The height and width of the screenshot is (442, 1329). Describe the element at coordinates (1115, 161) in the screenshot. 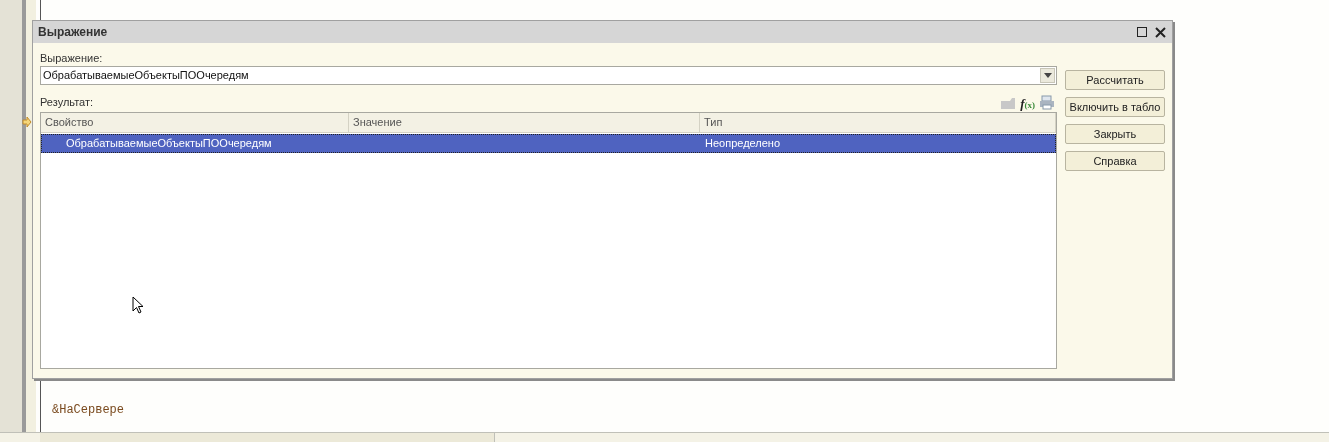

I see `dialog-button: Справка` at that location.